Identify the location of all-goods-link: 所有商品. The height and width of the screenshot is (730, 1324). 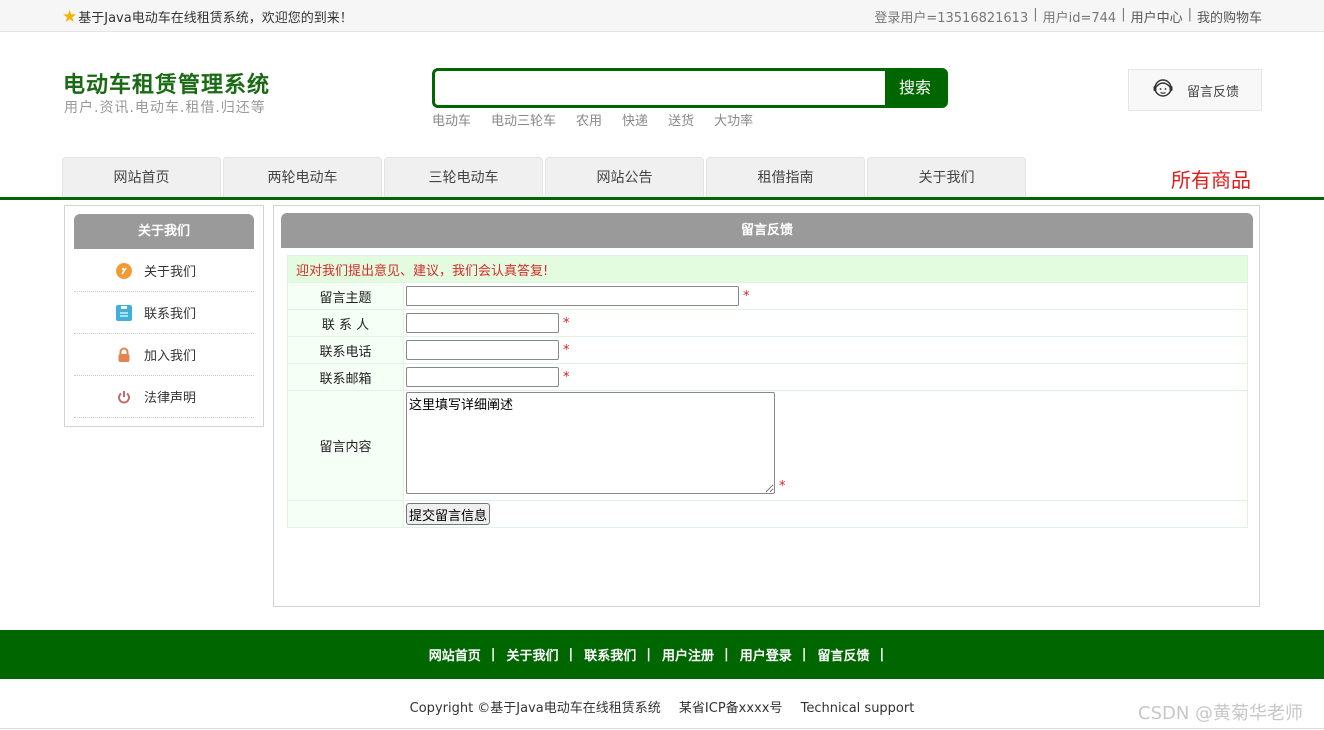
(1211, 178).